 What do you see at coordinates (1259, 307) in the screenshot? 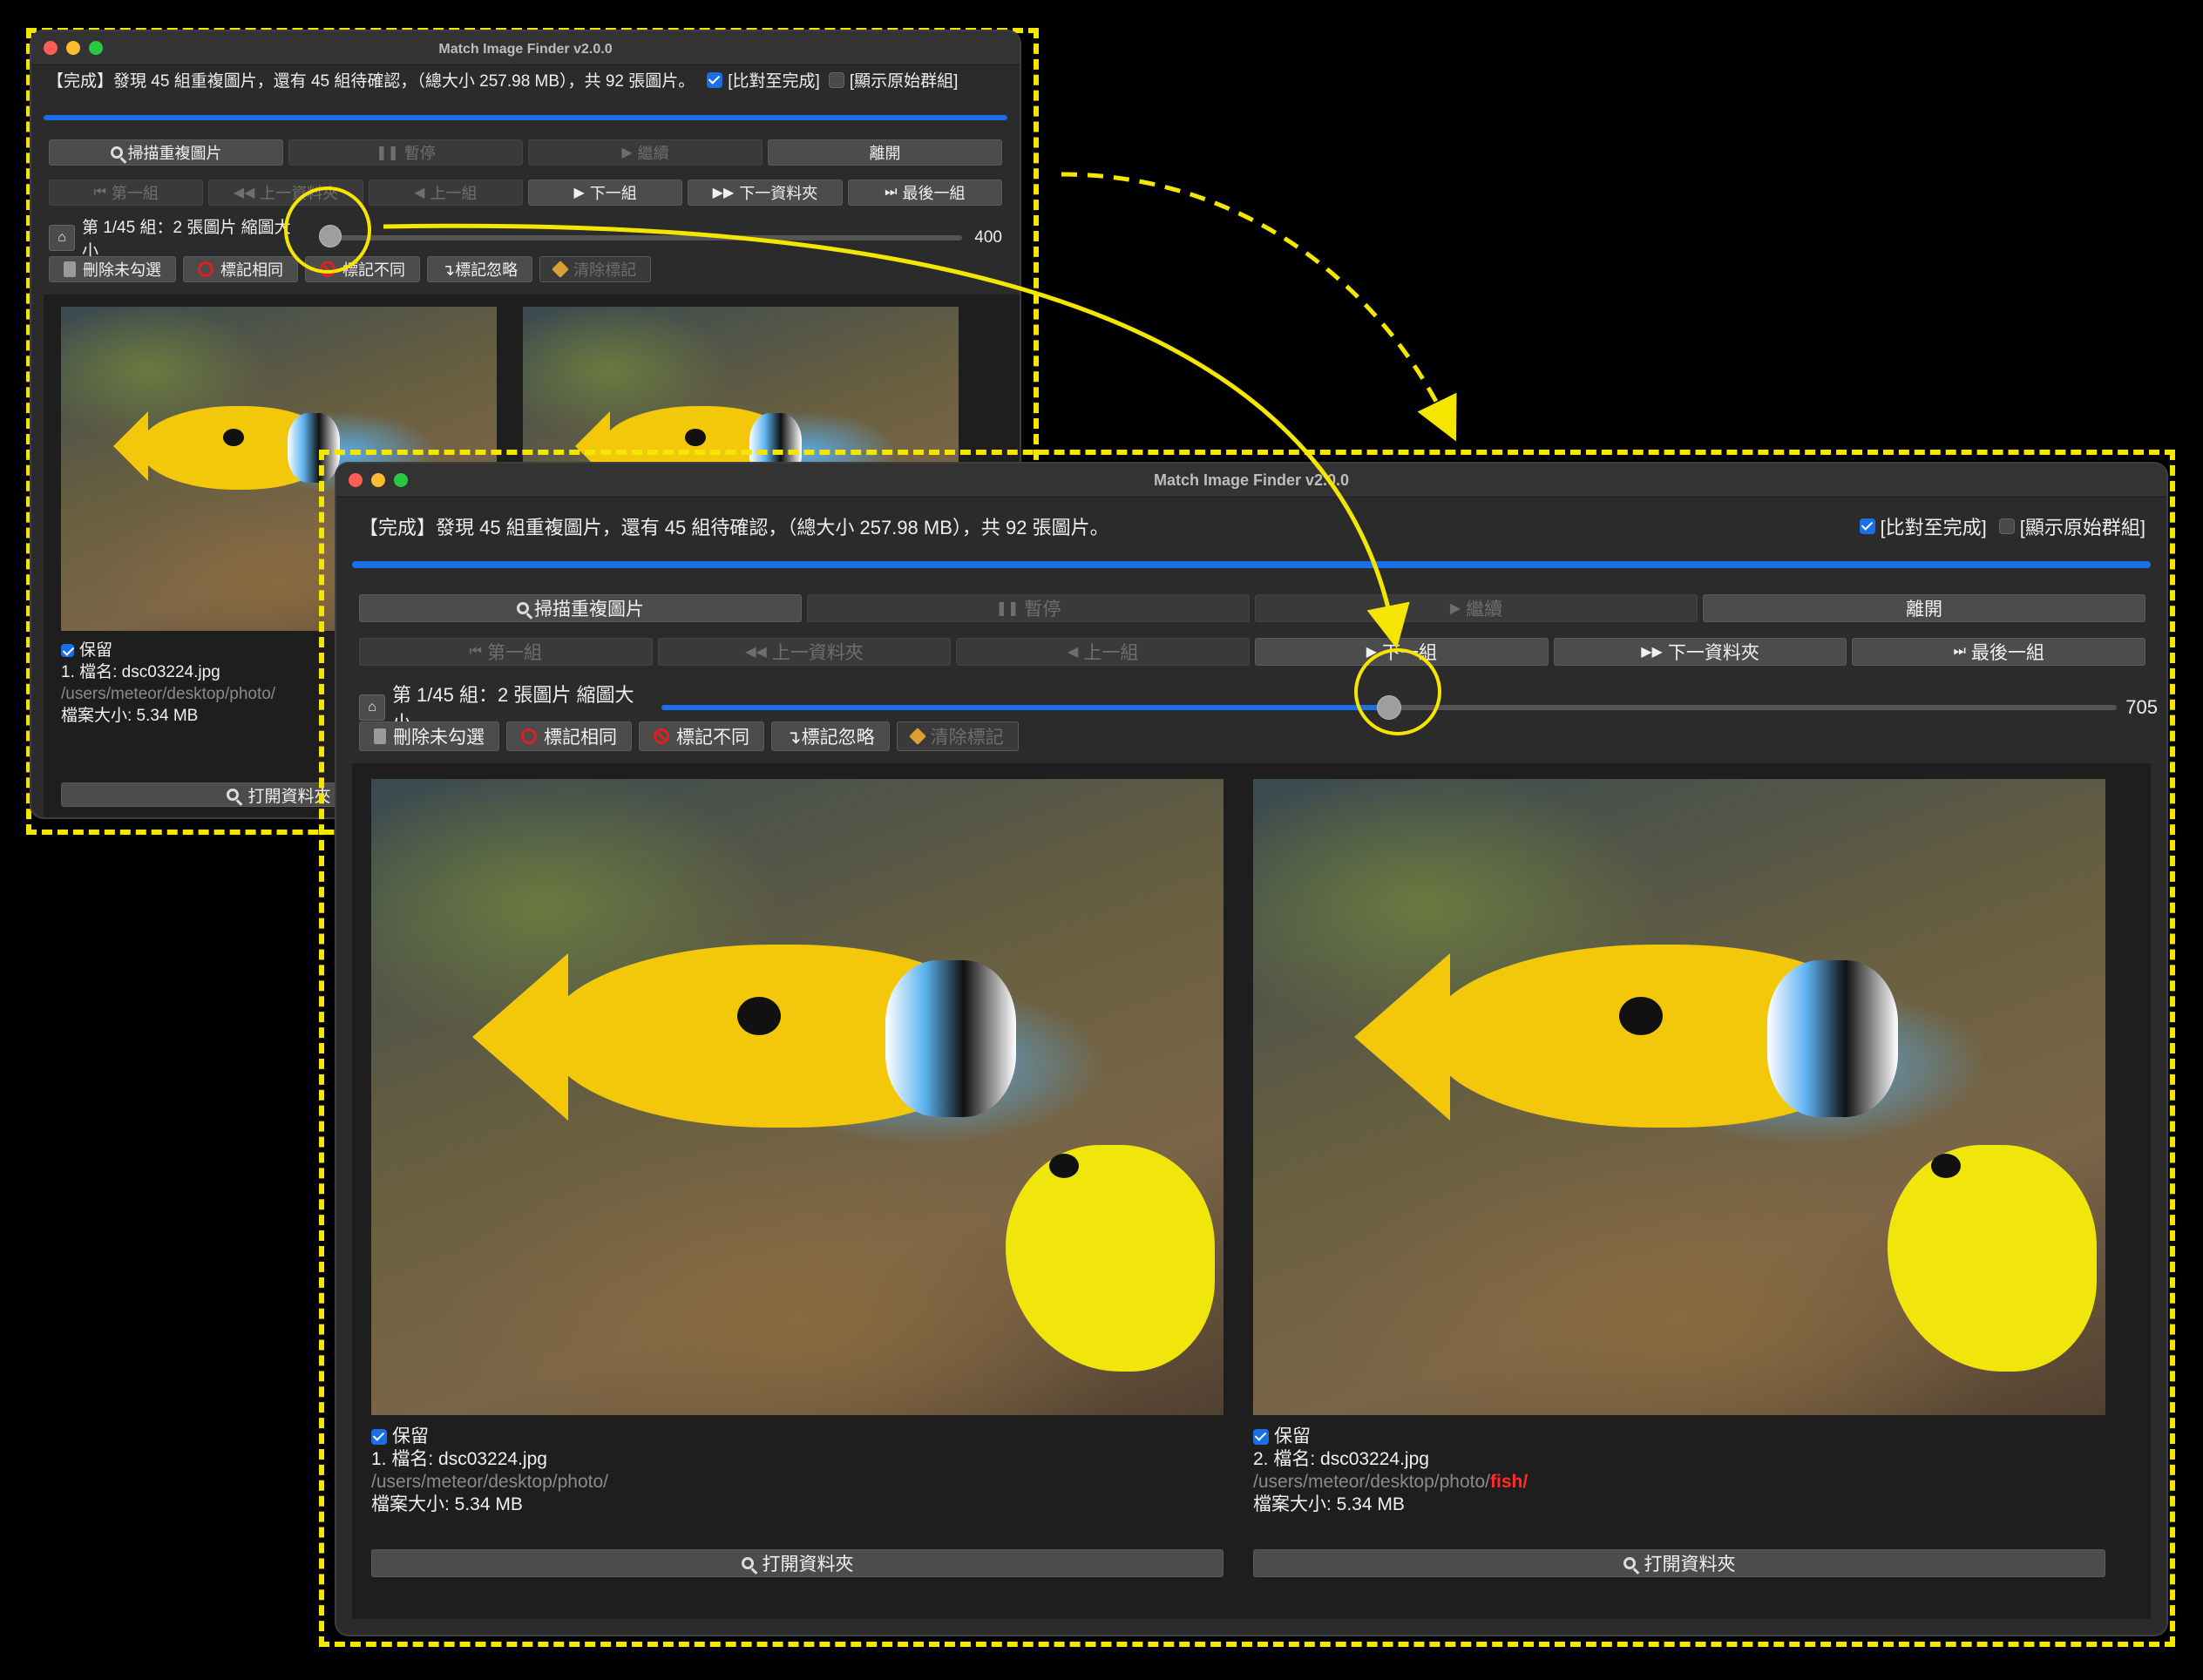
I see `window-transition-arrow` at bounding box center [1259, 307].